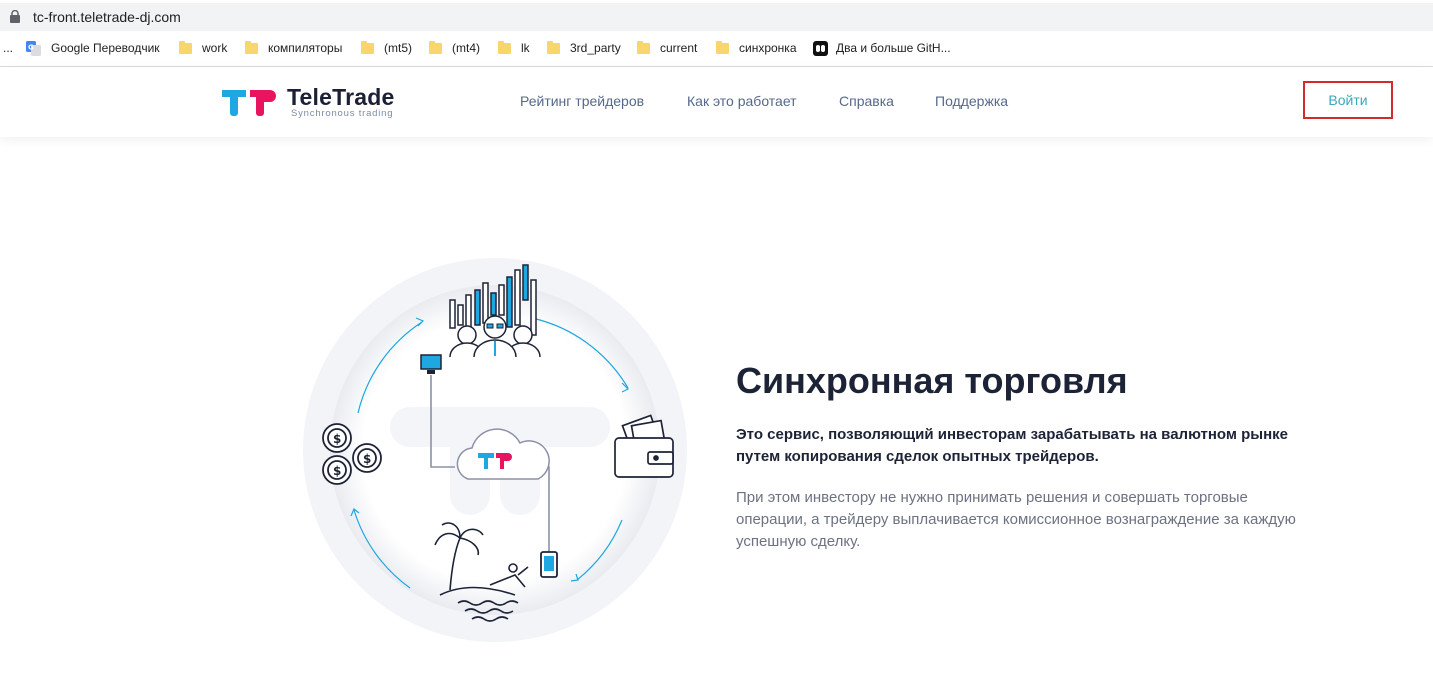  What do you see at coordinates (756, 48) in the screenshot?
I see `bookmark-sinkhronka: синхронка` at bounding box center [756, 48].